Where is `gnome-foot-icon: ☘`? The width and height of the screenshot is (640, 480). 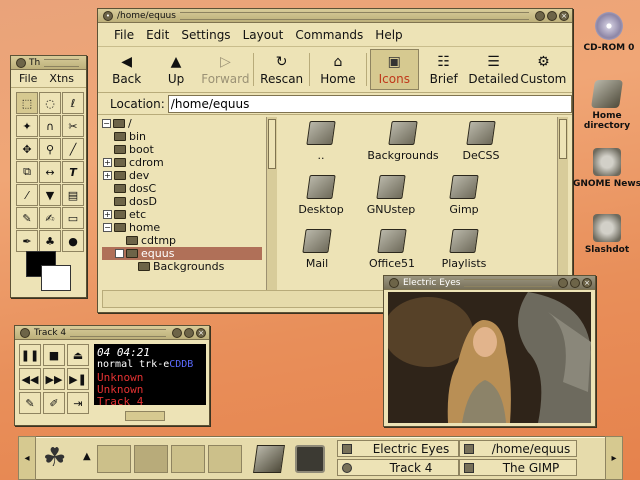 gnome-foot-icon: ☘ is located at coordinates (54, 458).